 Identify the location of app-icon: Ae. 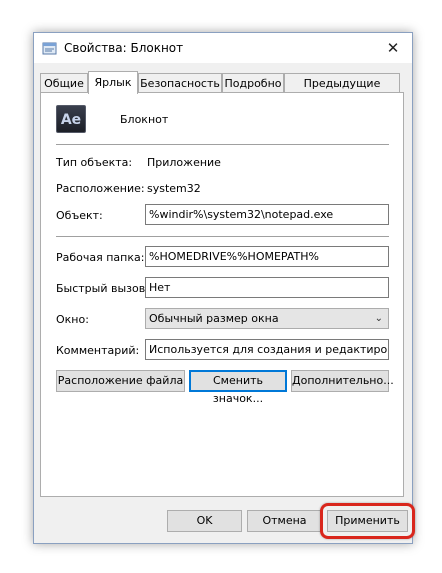
(71, 119).